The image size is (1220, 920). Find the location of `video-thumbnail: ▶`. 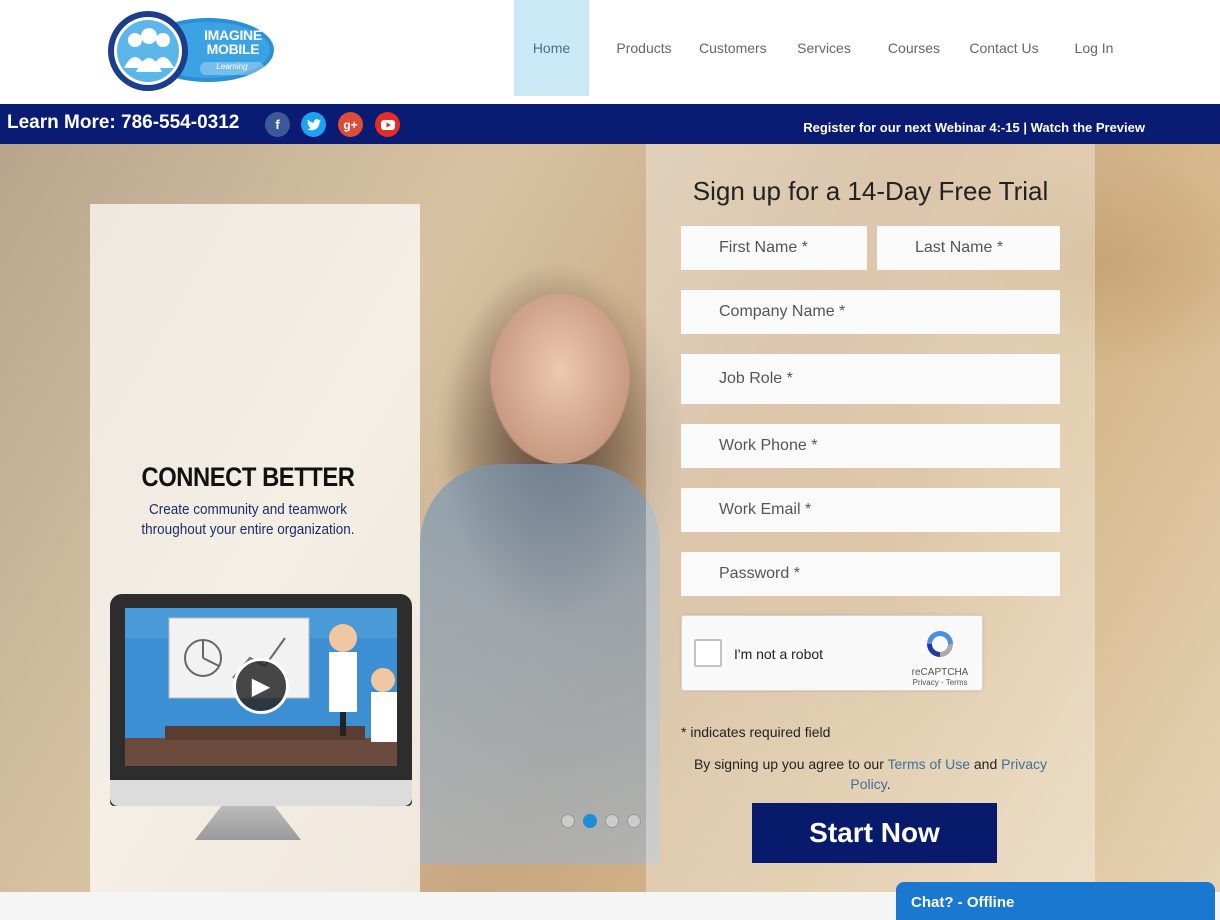

video-thumbnail: ▶ is located at coordinates (261, 687).